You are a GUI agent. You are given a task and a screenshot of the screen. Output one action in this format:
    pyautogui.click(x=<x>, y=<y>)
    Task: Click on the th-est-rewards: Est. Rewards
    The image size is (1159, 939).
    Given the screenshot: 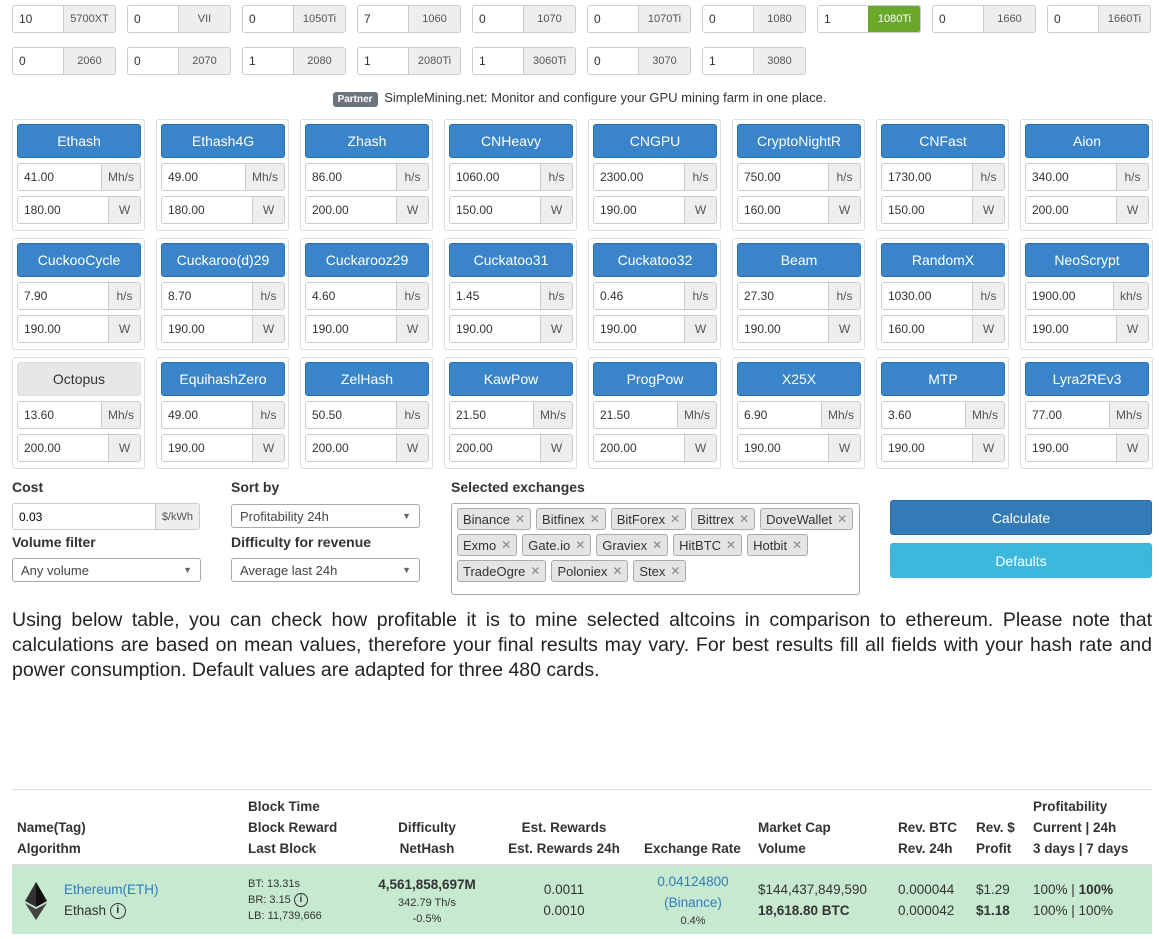 What is the action you would take?
    pyautogui.click(x=564, y=827)
    